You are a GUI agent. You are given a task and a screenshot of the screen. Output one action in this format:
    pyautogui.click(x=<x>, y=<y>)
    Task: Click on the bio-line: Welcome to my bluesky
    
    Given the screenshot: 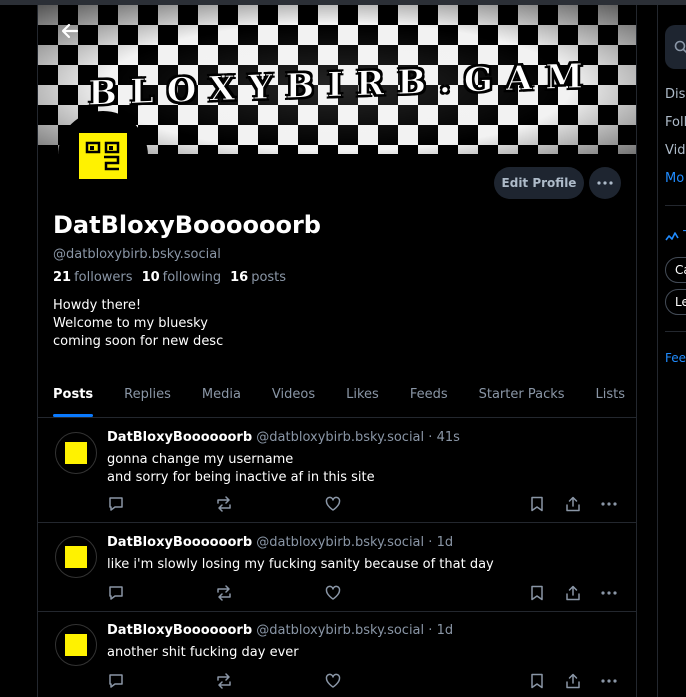 What is the action you would take?
    pyautogui.click(x=130, y=323)
    